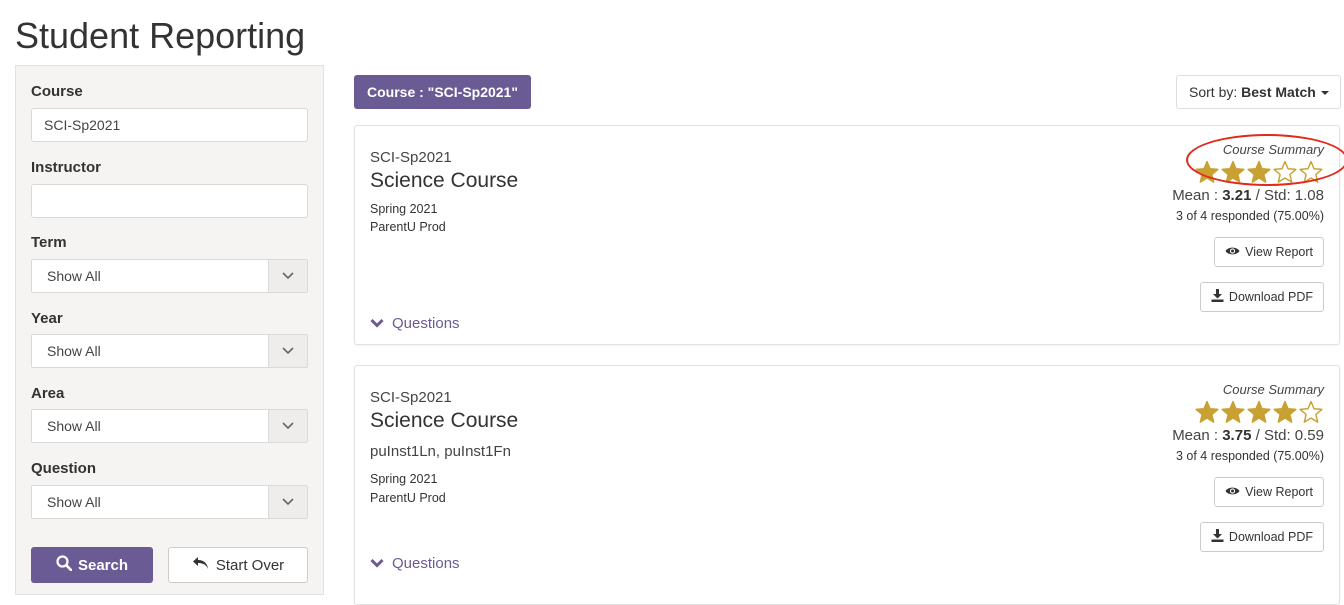 The width and height of the screenshot is (1344, 605). I want to click on year-label: Year, so click(47, 318).